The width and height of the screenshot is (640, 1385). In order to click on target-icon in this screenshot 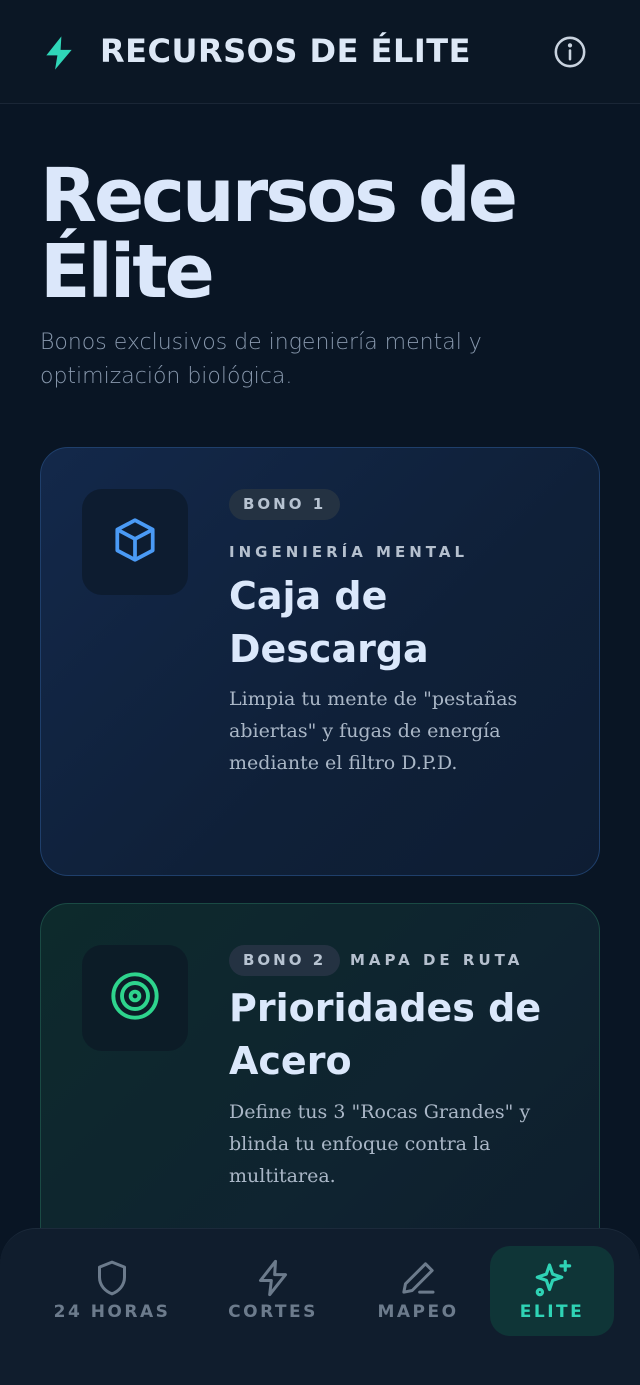, I will do `click(135, 998)`.